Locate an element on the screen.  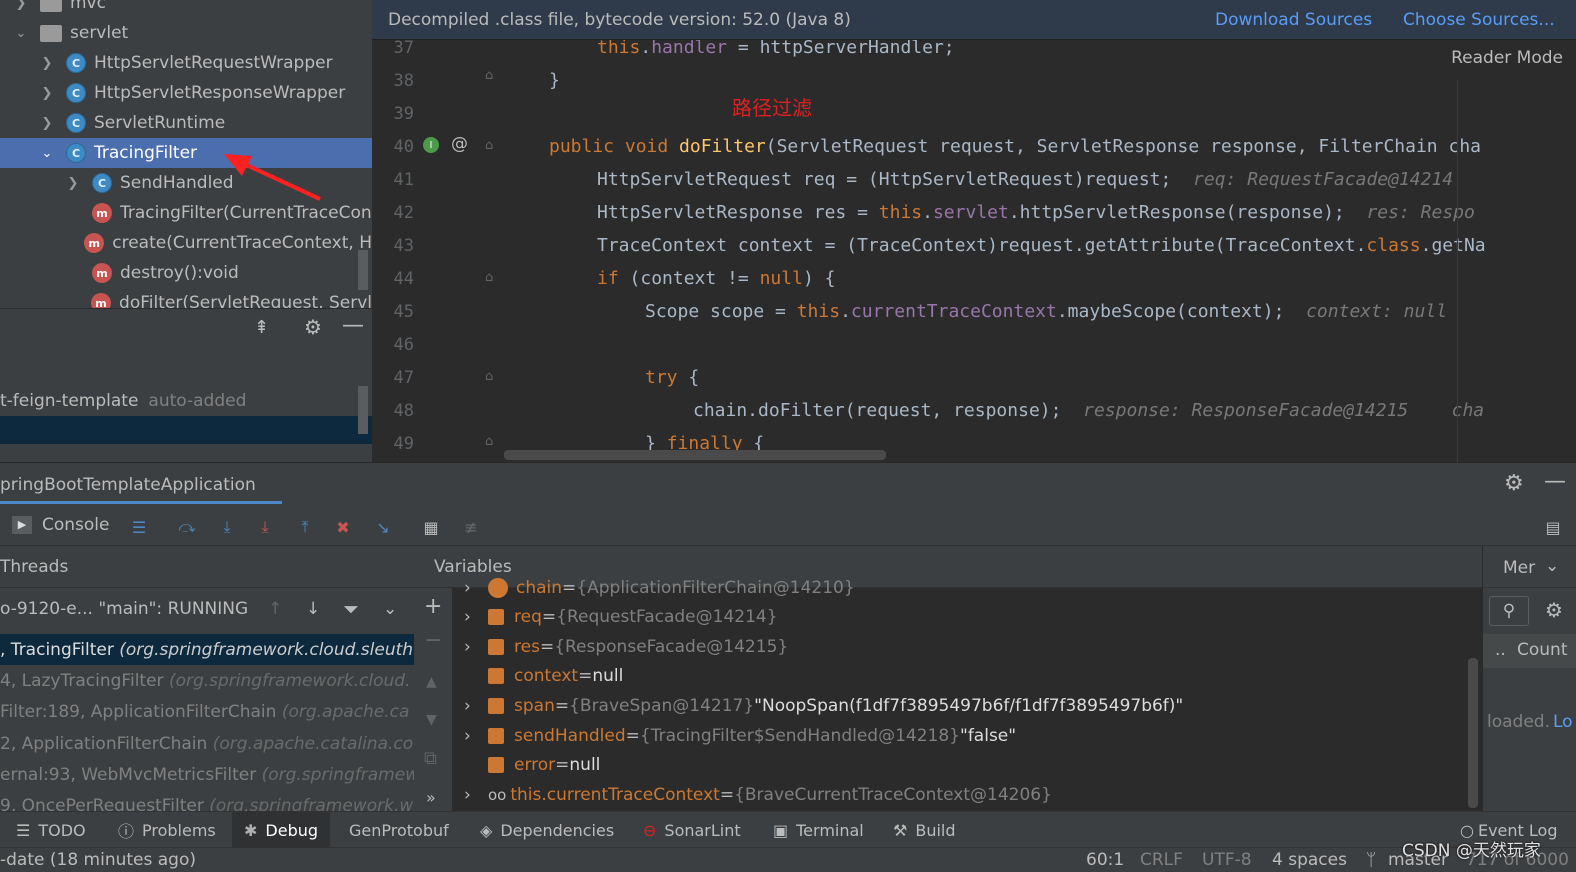
status-message: -date (18 minutes ago) is located at coordinates (98, 860).